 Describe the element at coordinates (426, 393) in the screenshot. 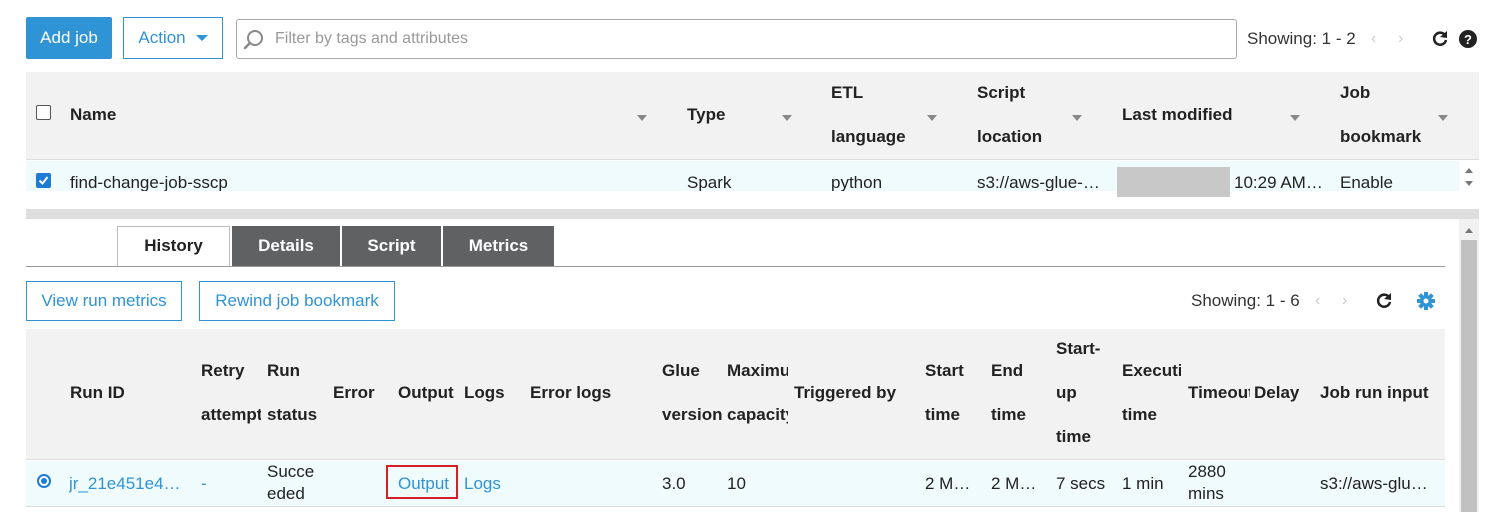

I see `col-output: Output` at that location.